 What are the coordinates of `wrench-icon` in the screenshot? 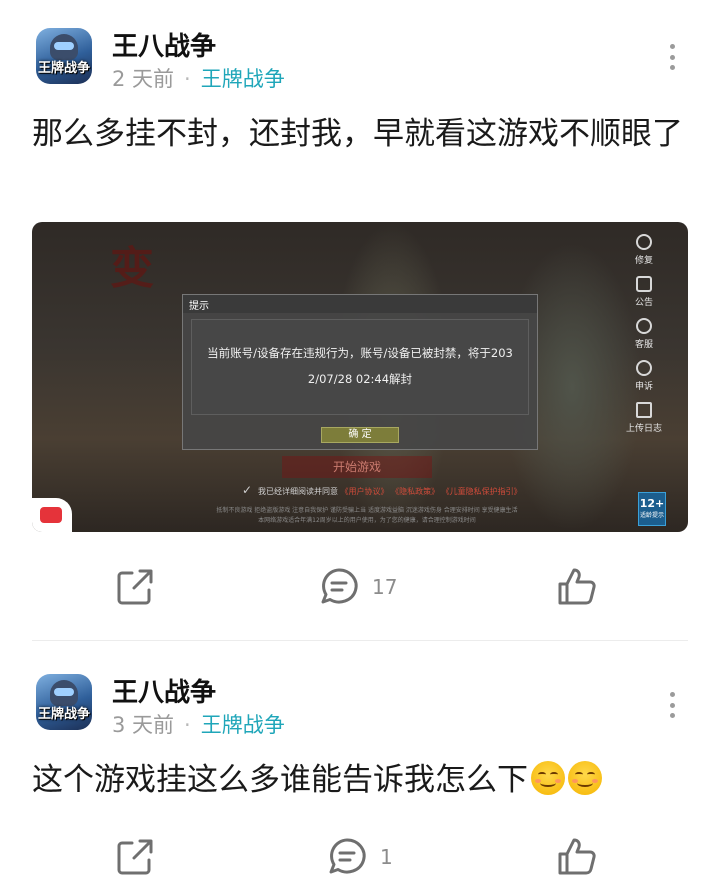 It's located at (643, 242).